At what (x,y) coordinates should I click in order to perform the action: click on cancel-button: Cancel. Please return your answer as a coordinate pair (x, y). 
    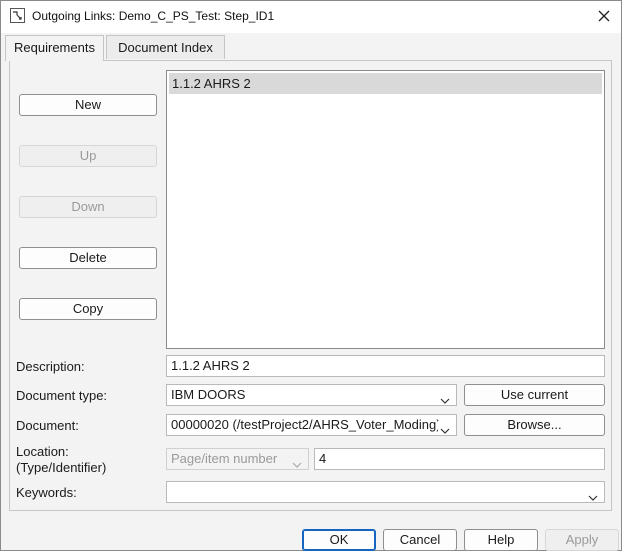
    Looking at the image, I should click on (420, 540).